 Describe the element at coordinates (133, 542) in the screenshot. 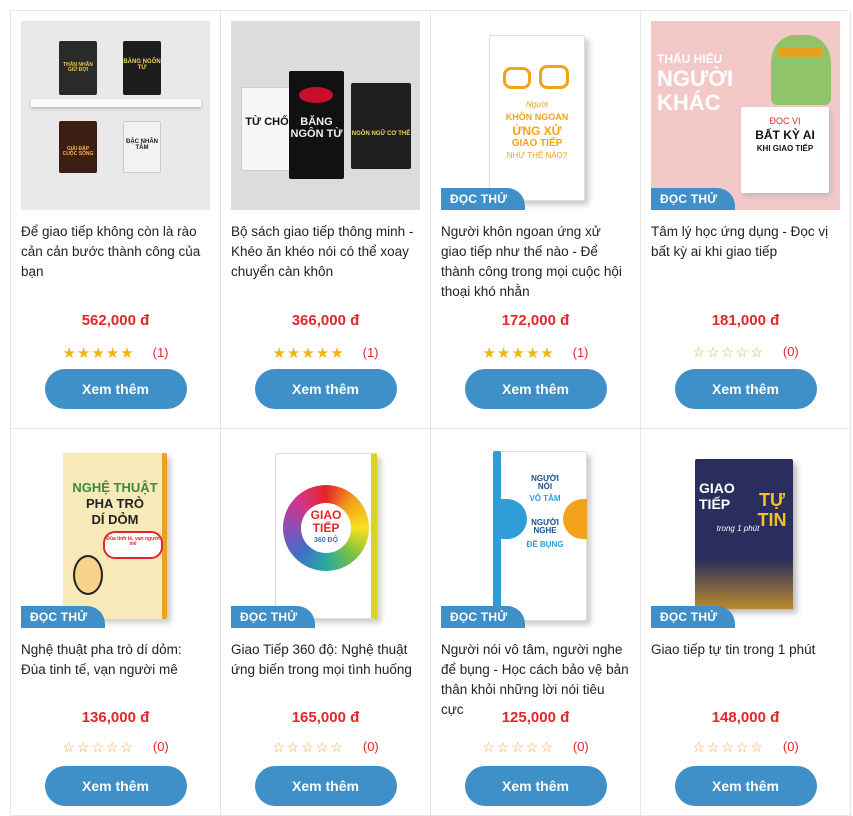

I see `cover-text: Đùa tinh tế, vạn người mê` at that location.